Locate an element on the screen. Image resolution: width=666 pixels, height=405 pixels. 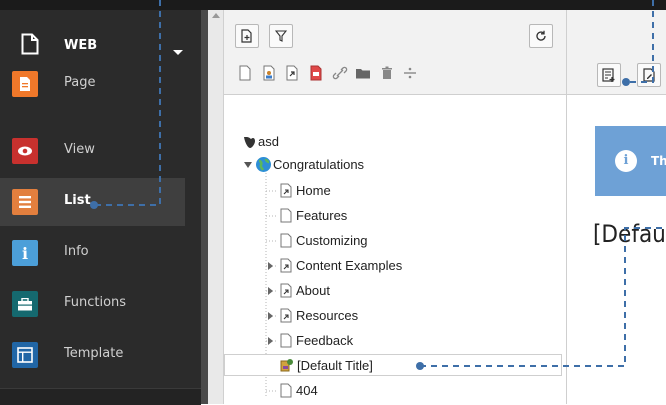
expand-caret-icon is located at coordinates (248, 165).